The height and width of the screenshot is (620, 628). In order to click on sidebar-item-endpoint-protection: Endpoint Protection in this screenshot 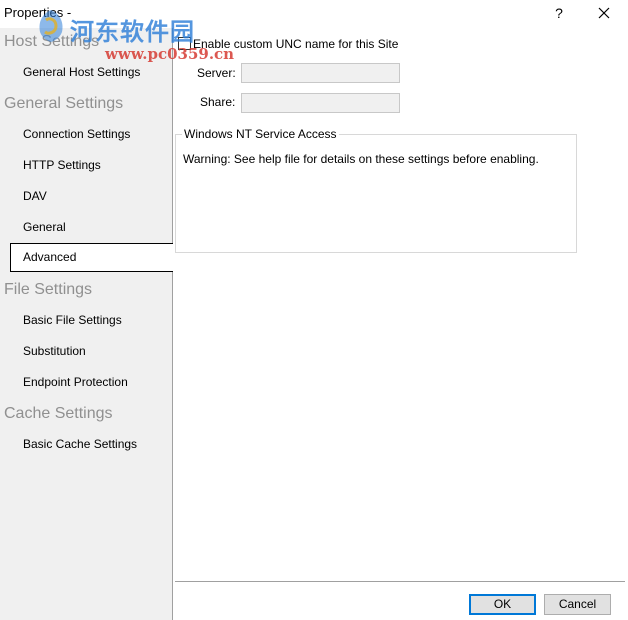, I will do `click(91, 382)`.